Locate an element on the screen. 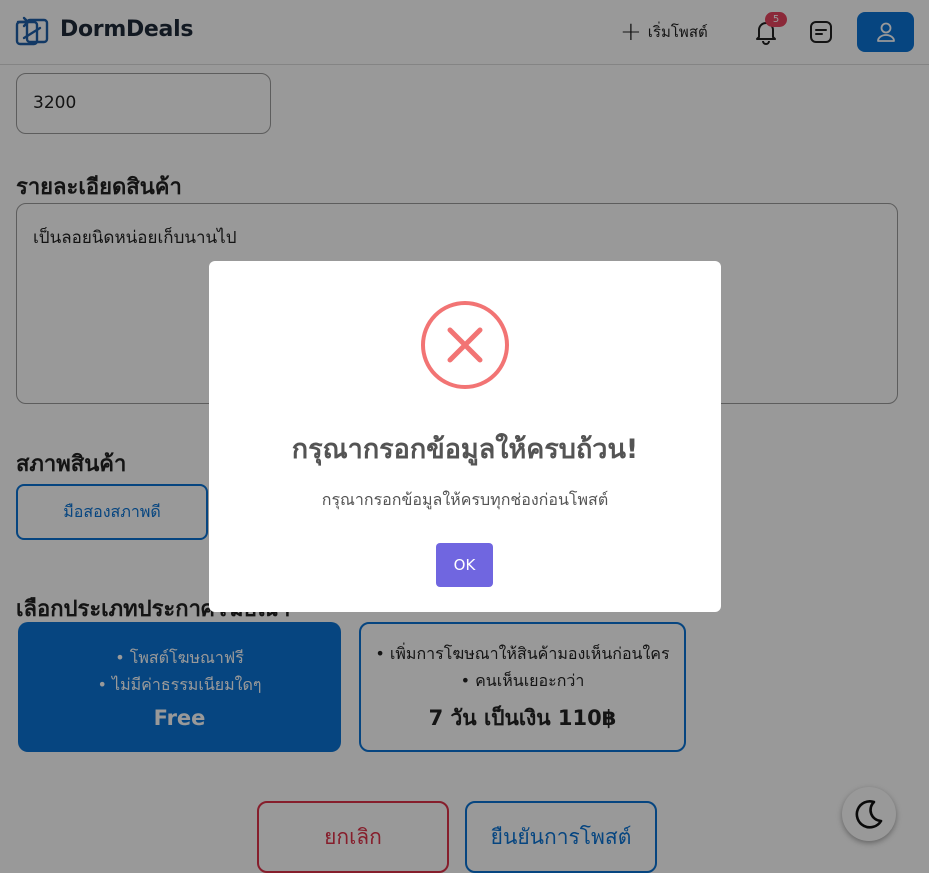  ok-button: OK is located at coordinates (464, 565).